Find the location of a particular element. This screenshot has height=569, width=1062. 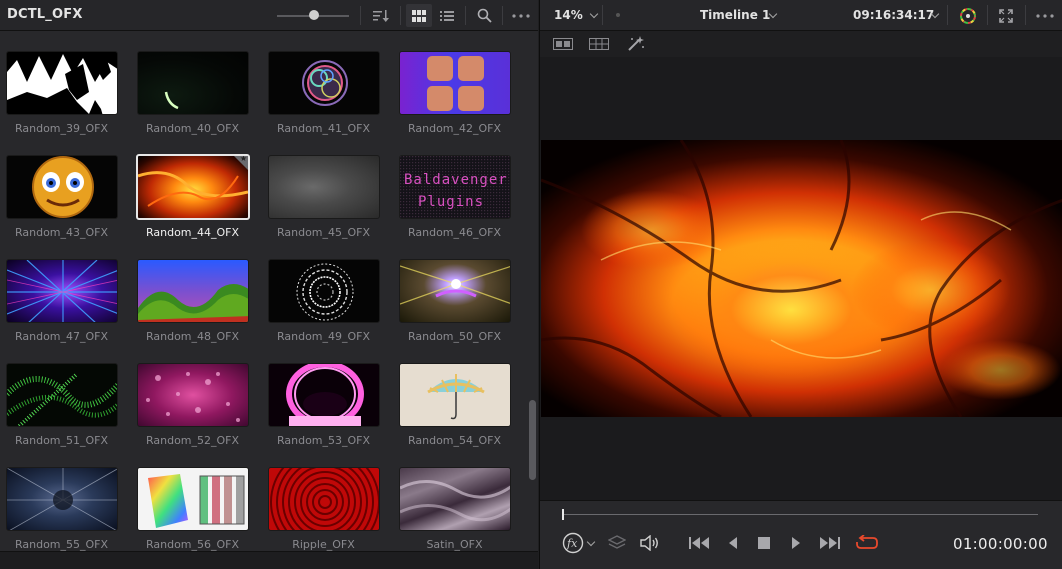

clip-thumbnail: Baldavenger Plugins is located at coordinates (455, 187).